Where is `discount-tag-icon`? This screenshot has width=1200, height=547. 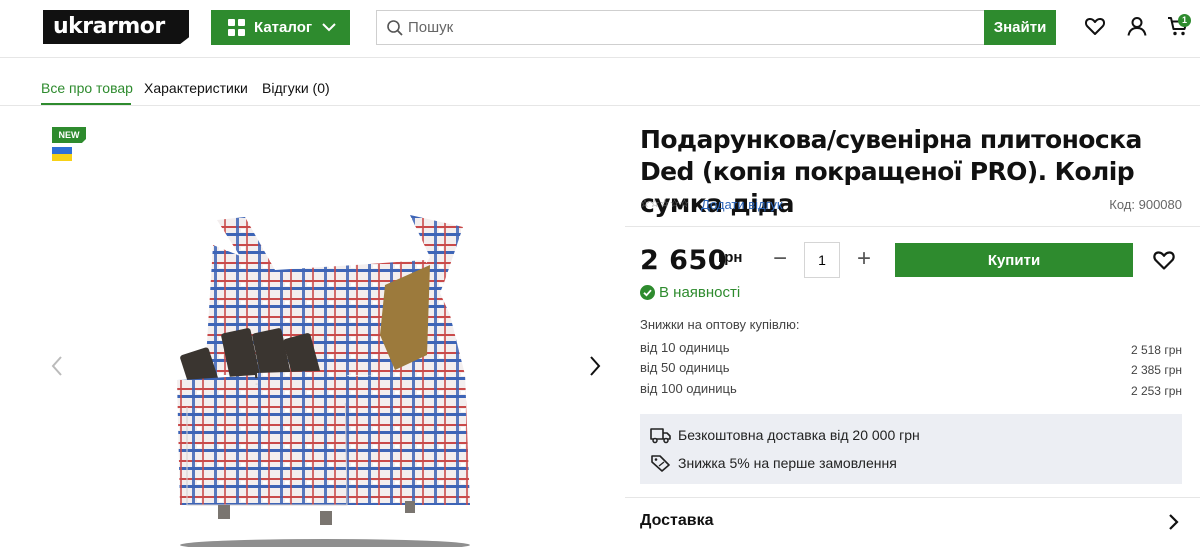 discount-tag-icon is located at coordinates (660, 463).